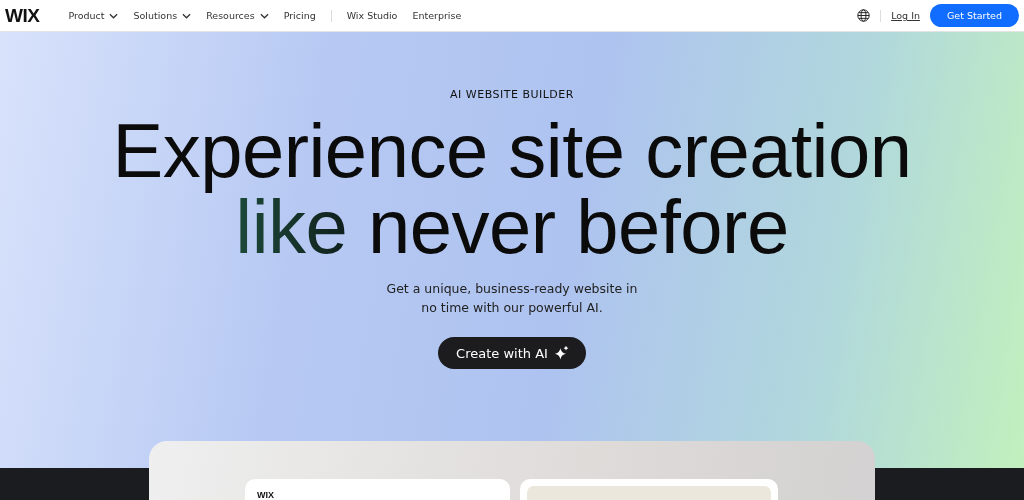 The image size is (1024, 500). What do you see at coordinates (437, 15) in the screenshot?
I see `nav-link: Enterprise` at bounding box center [437, 15].